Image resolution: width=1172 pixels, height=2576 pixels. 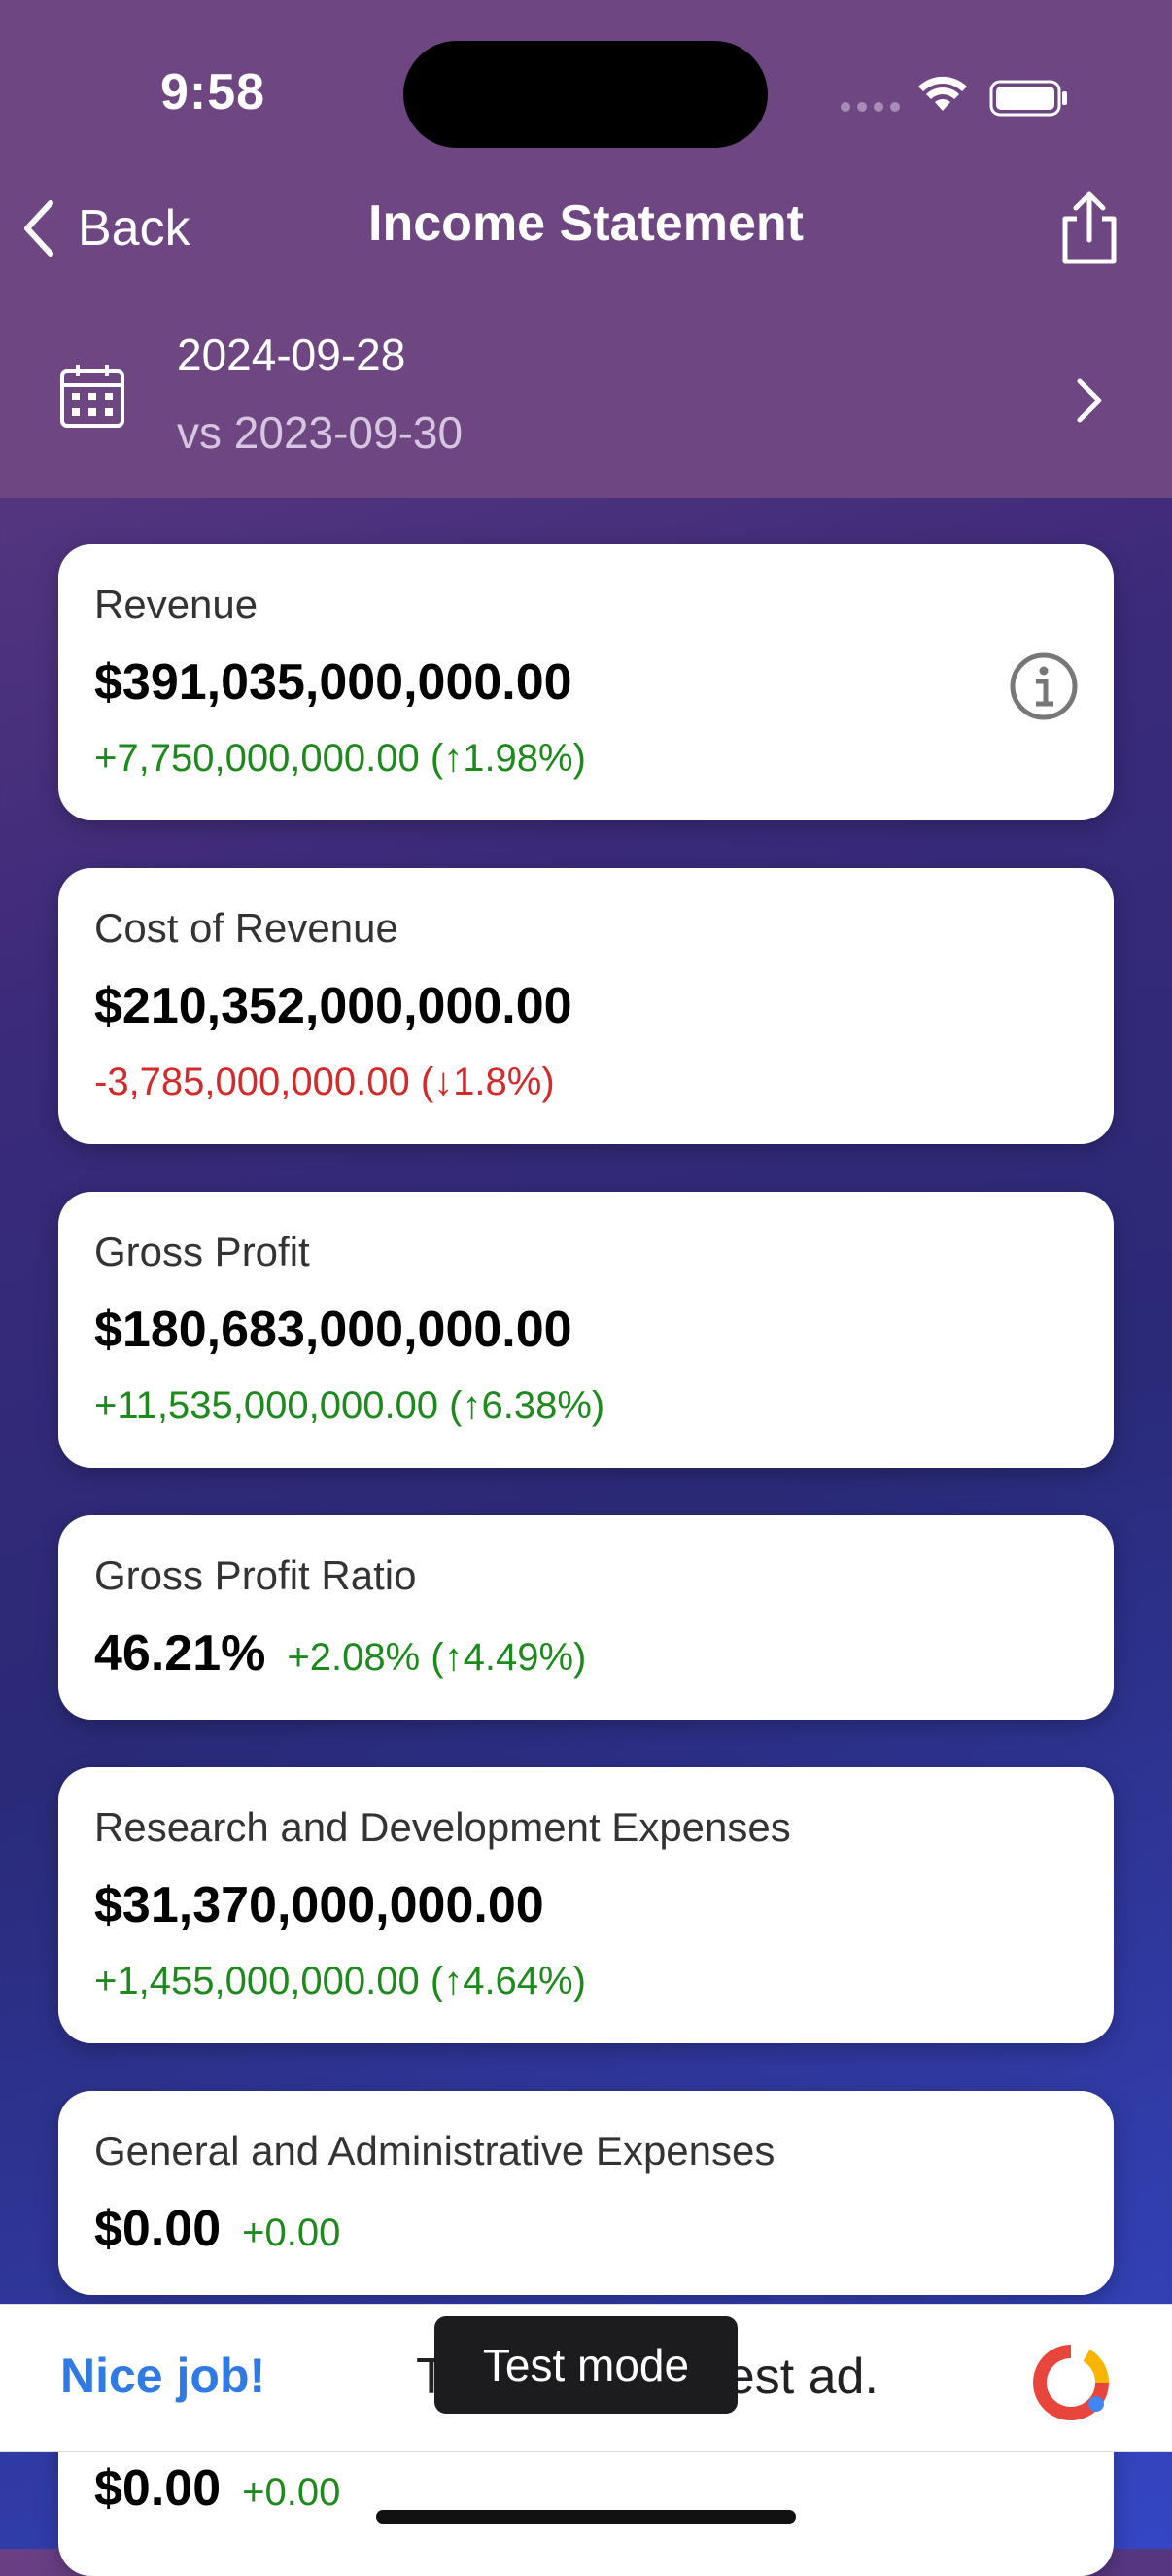 What do you see at coordinates (1089, 400) in the screenshot?
I see `chevron-right-icon` at bounding box center [1089, 400].